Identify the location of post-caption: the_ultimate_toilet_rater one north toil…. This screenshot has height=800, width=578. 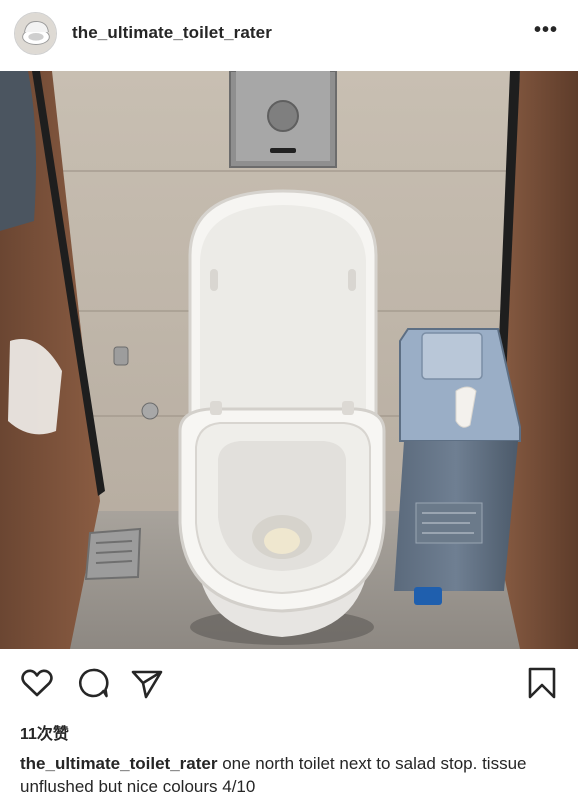
(290, 775).